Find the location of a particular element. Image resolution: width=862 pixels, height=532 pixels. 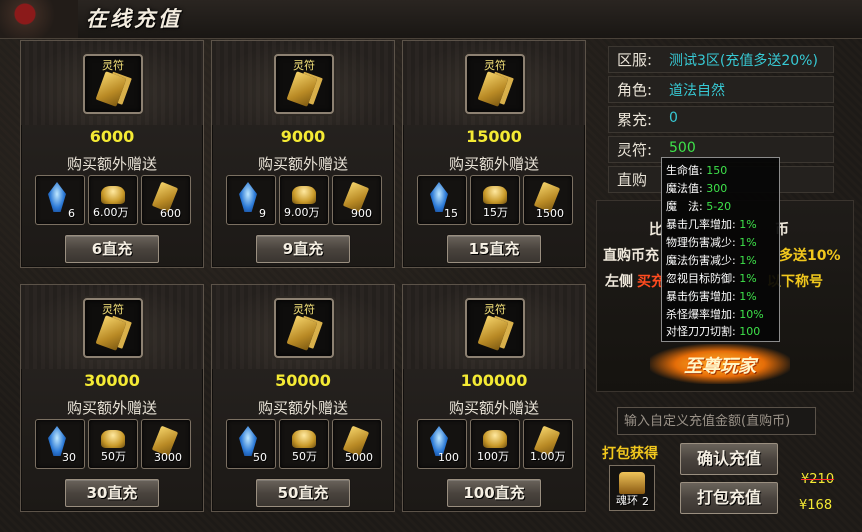

promo-line3-a: 左侧 is located at coordinates (619, 282).